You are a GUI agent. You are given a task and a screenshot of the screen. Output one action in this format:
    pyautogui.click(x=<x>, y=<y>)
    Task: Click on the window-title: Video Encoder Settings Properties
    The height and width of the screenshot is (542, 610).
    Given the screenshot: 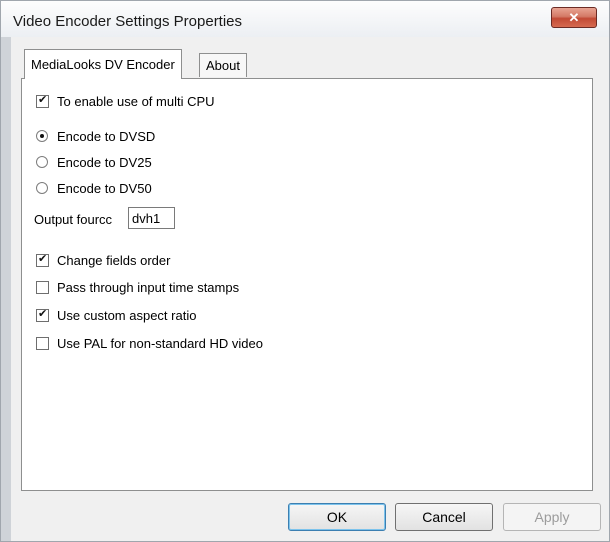 What is the action you would take?
    pyautogui.click(x=128, y=21)
    